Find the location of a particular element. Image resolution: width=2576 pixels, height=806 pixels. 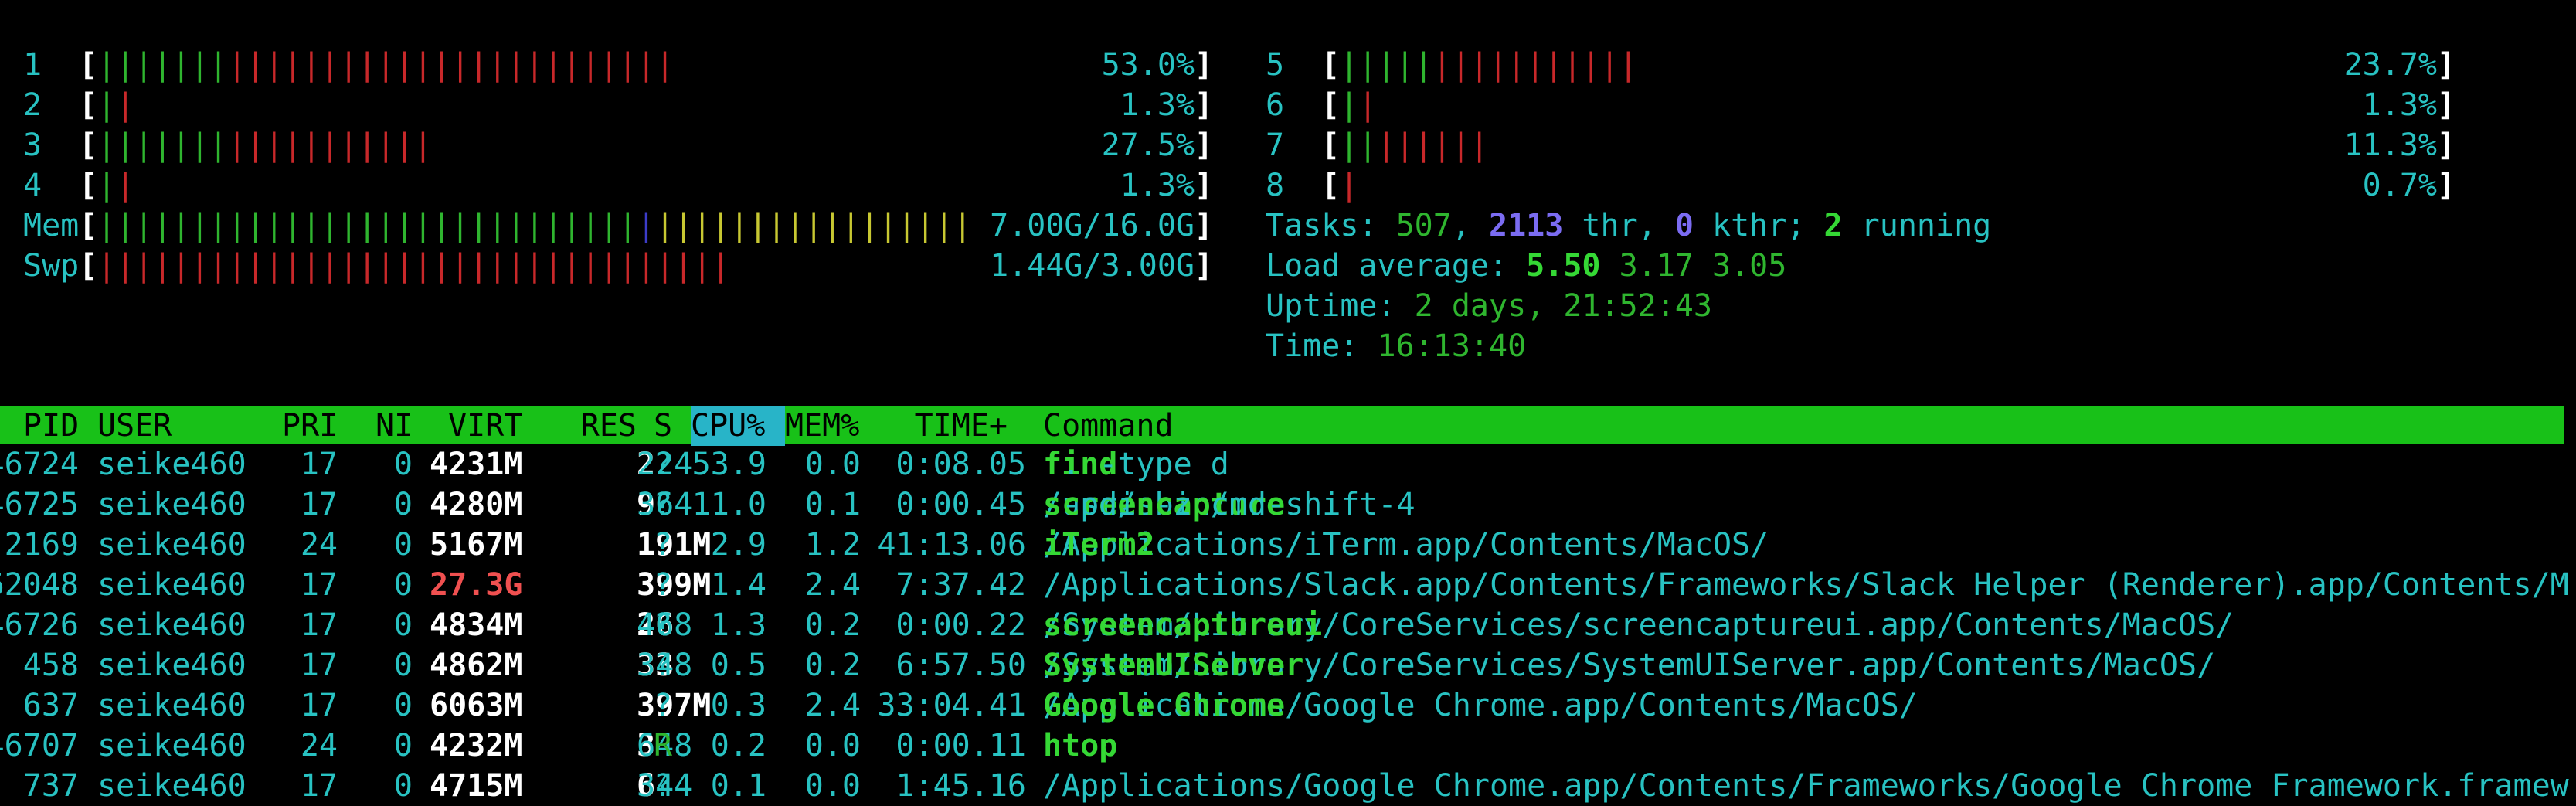

cpu-bars: | is located at coordinates (1349, 185).